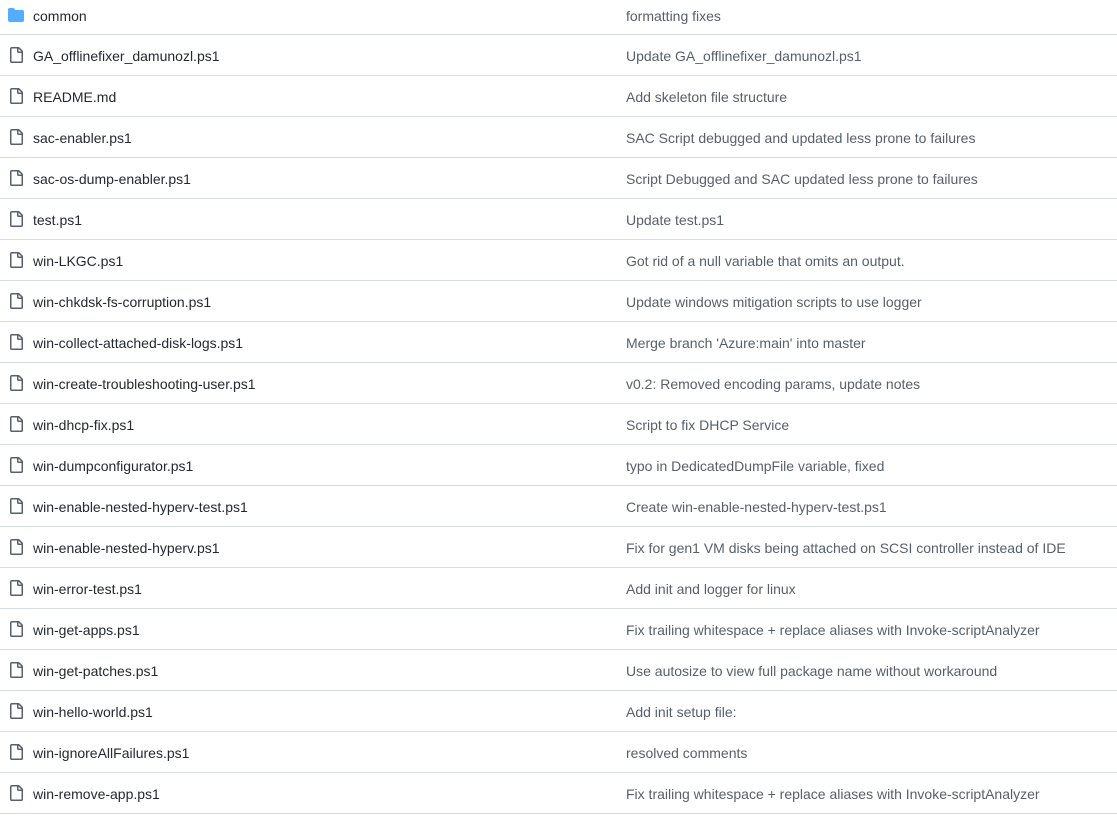 The image size is (1117, 816). I want to click on file-name-link: win-hello-world.ps1, so click(93, 712).